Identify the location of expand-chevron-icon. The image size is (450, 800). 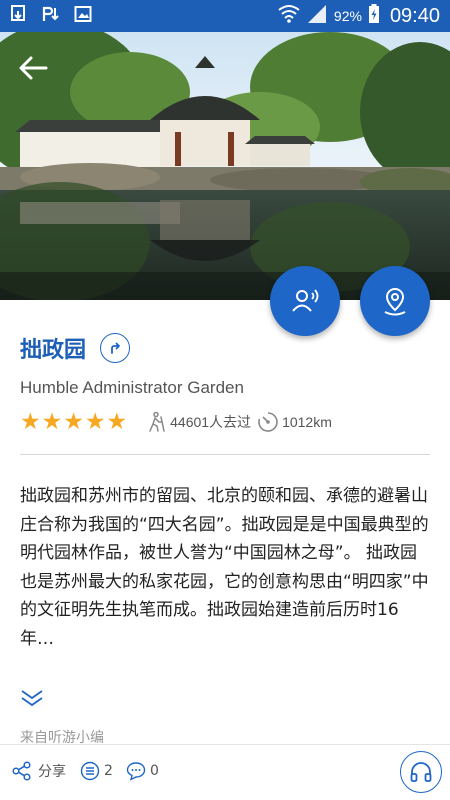
(32, 698).